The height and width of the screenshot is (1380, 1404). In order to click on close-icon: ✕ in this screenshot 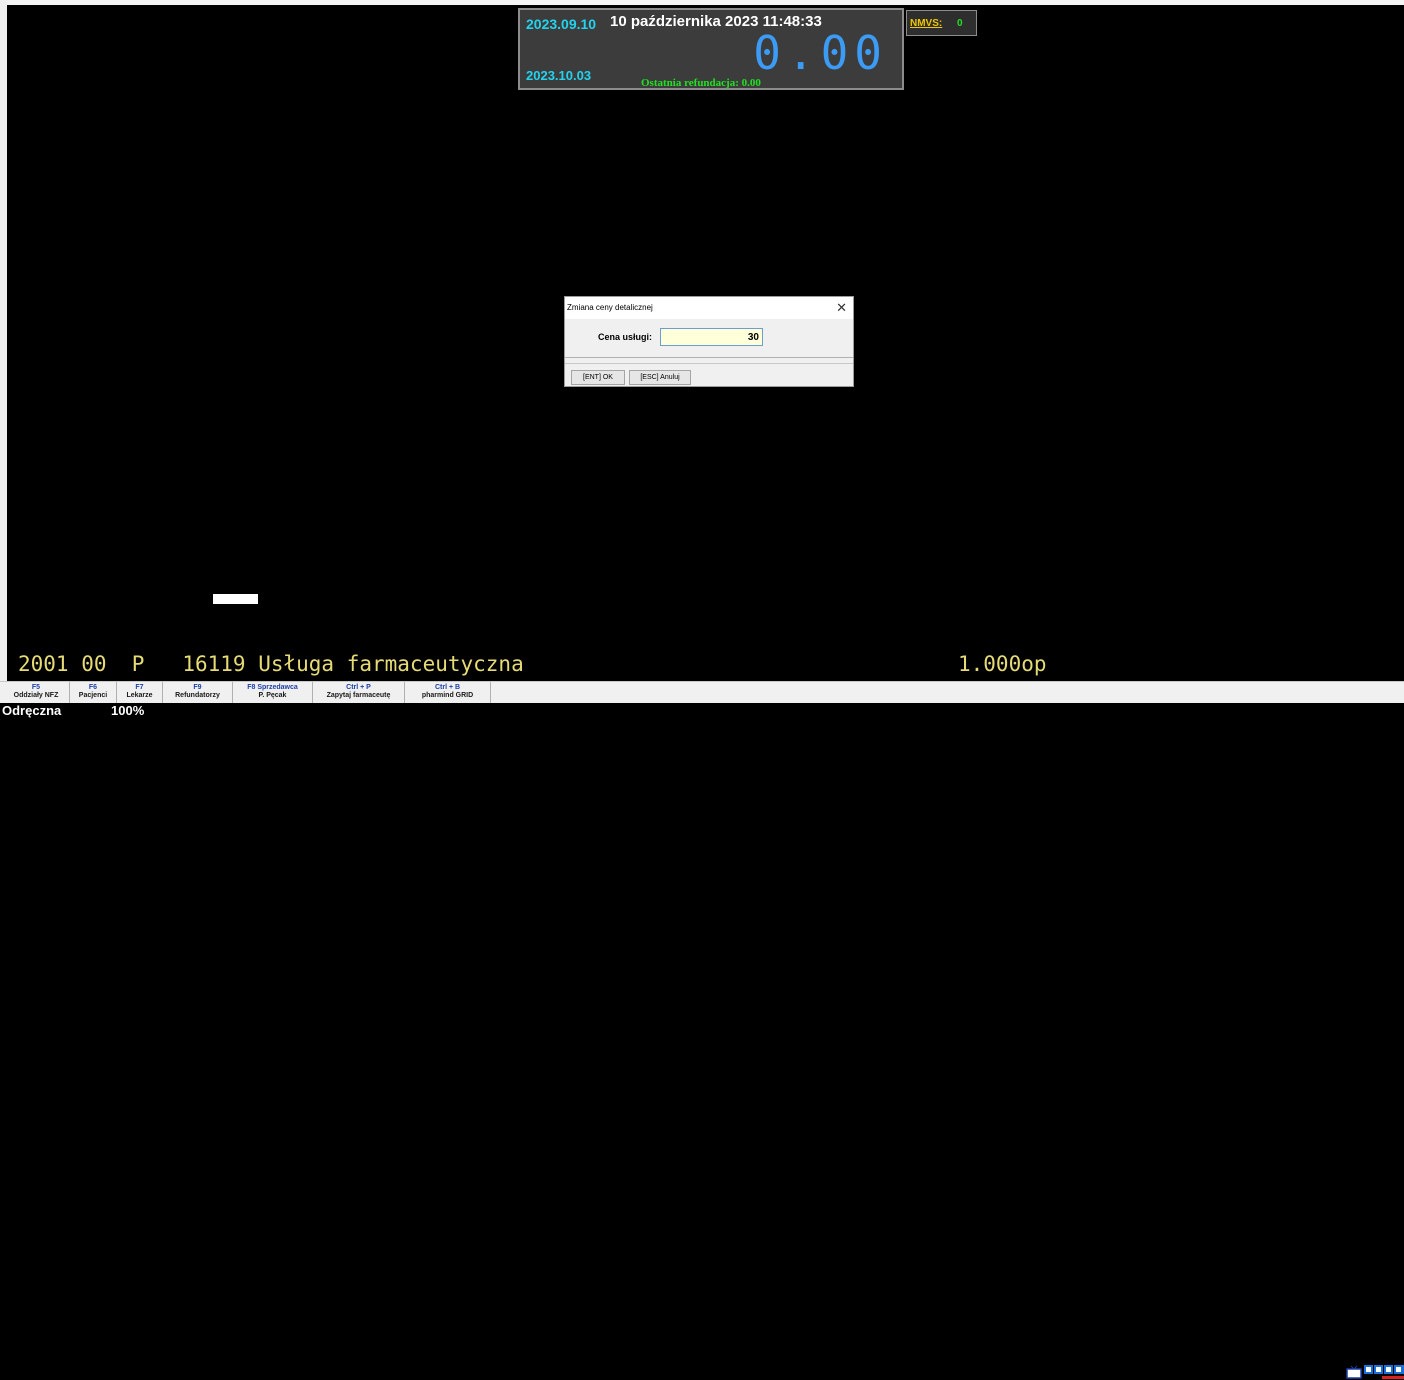, I will do `click(841, 308)`.